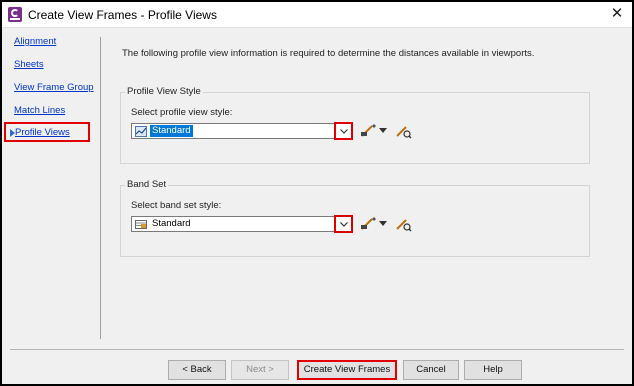 The image size is (634, 386). What do you see at coordinates (141, 131) in the screenshot?
I see `profile-view-style-icon` at bounding box center [141, 131].